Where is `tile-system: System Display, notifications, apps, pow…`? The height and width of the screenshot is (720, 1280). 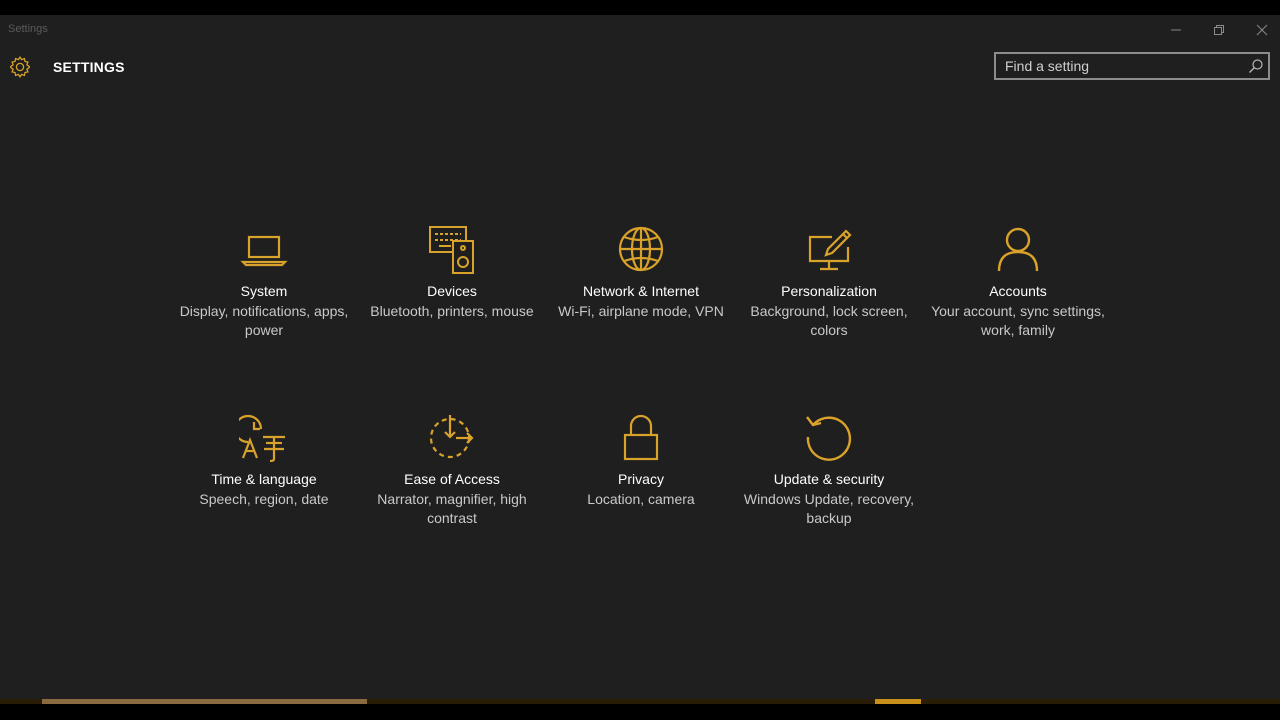 tile-system: System Display, notifications, apps, pow… is located at coordinates (264, 290).